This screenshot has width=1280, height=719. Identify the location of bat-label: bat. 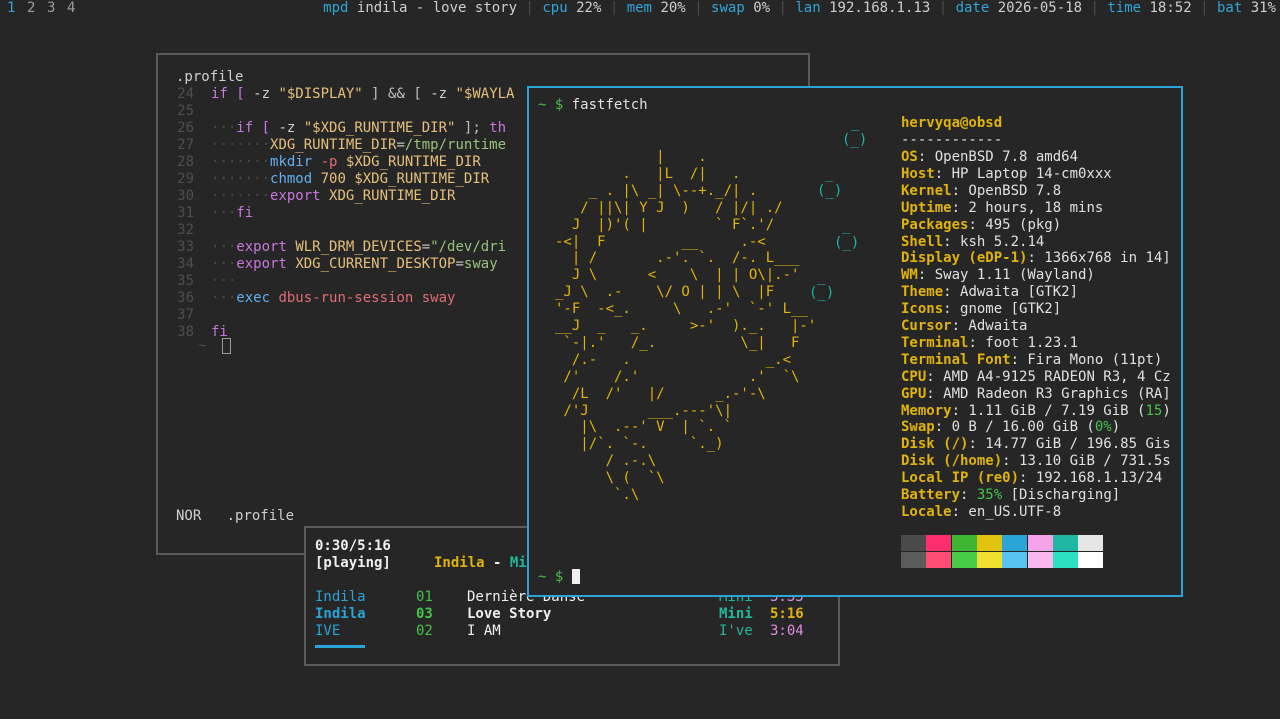
(1229, 8).